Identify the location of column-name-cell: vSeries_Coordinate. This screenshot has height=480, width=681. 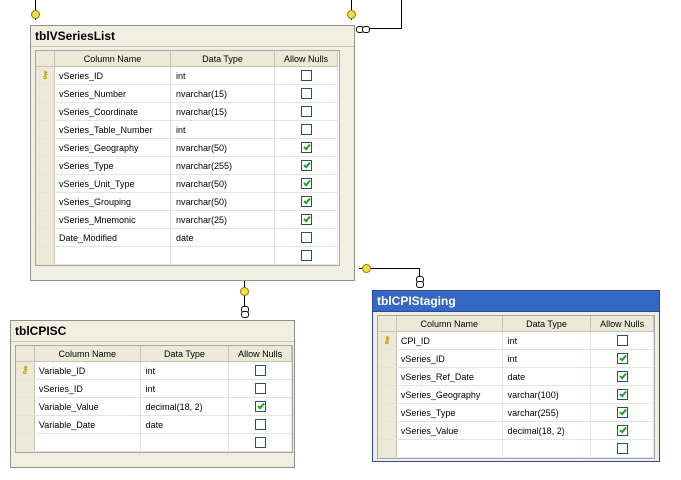
(112, 111).